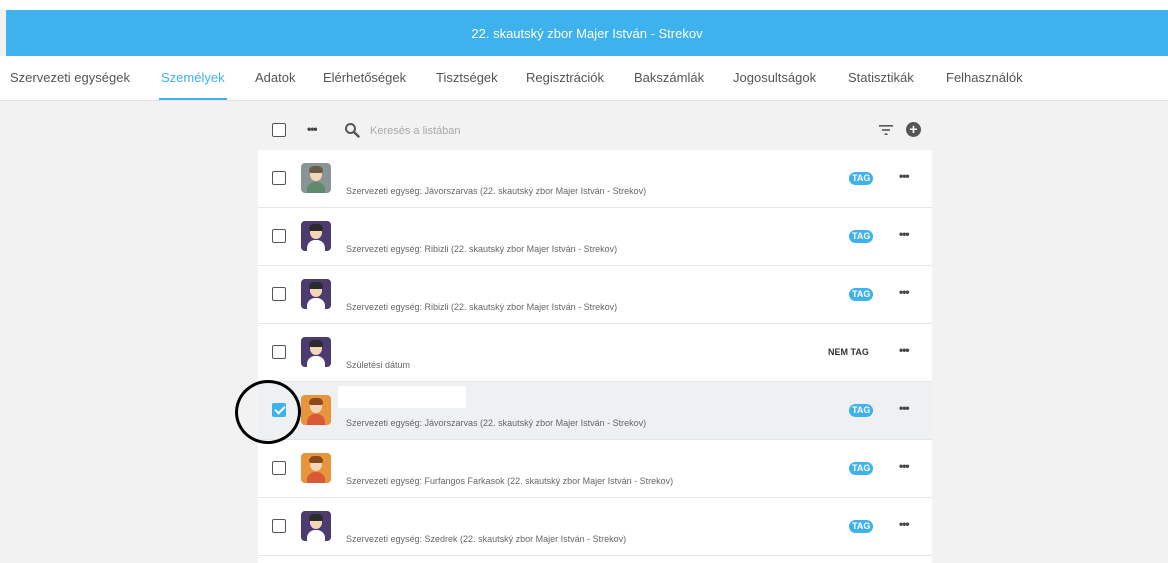  I want to click on tab-elerhetosegek: Elérhetőségek, so click(364, 78).